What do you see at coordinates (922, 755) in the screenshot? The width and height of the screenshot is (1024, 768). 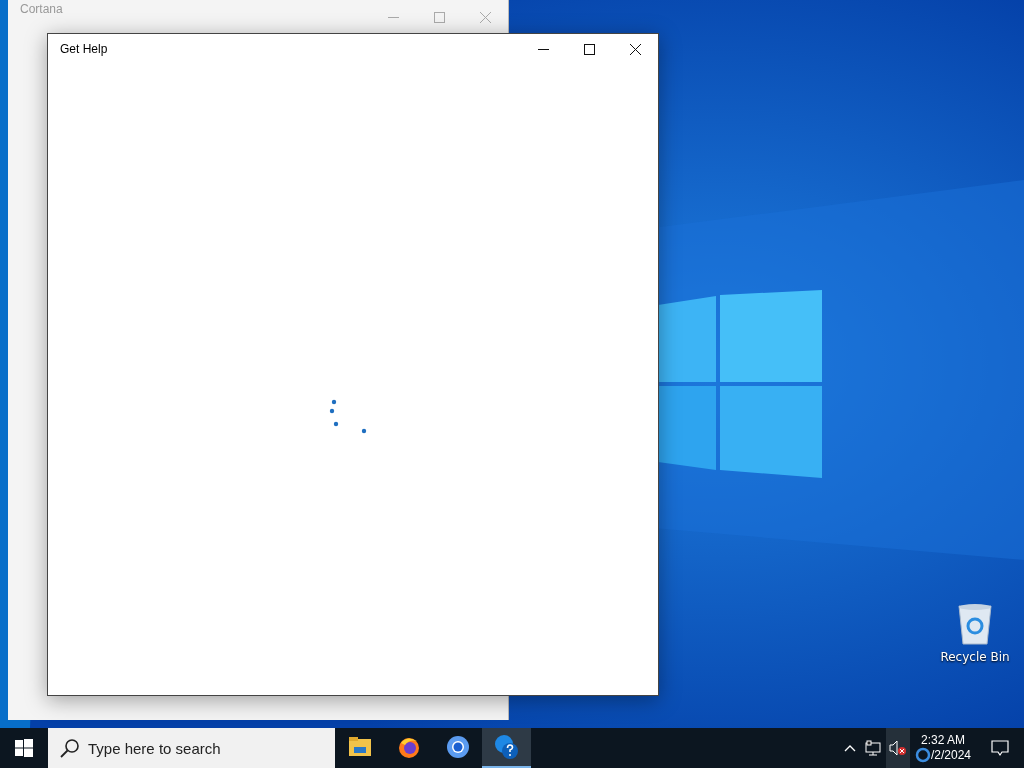 I see `loading-ring-icon` at bounding box center [922, 755].